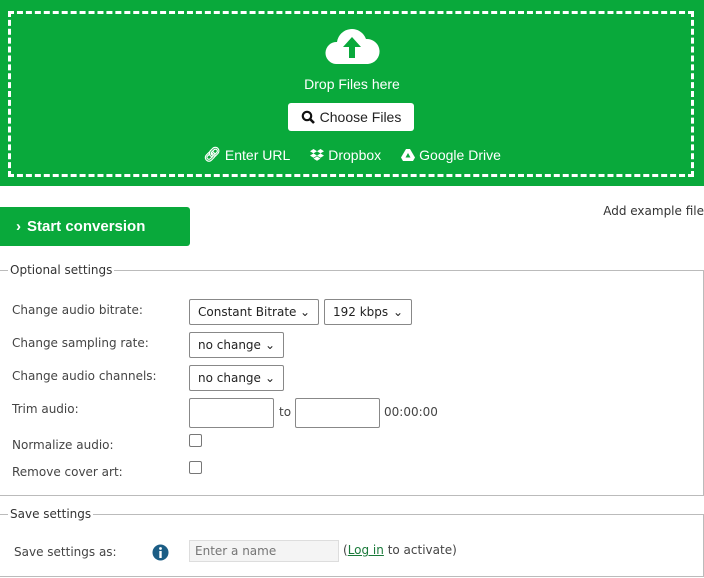 This screenshot has height=578, width=704. What do you see at coordinates (411, 412) in the screenshot?
I see `trim-duration: 00:00:00` at bounding box center [411, 412].